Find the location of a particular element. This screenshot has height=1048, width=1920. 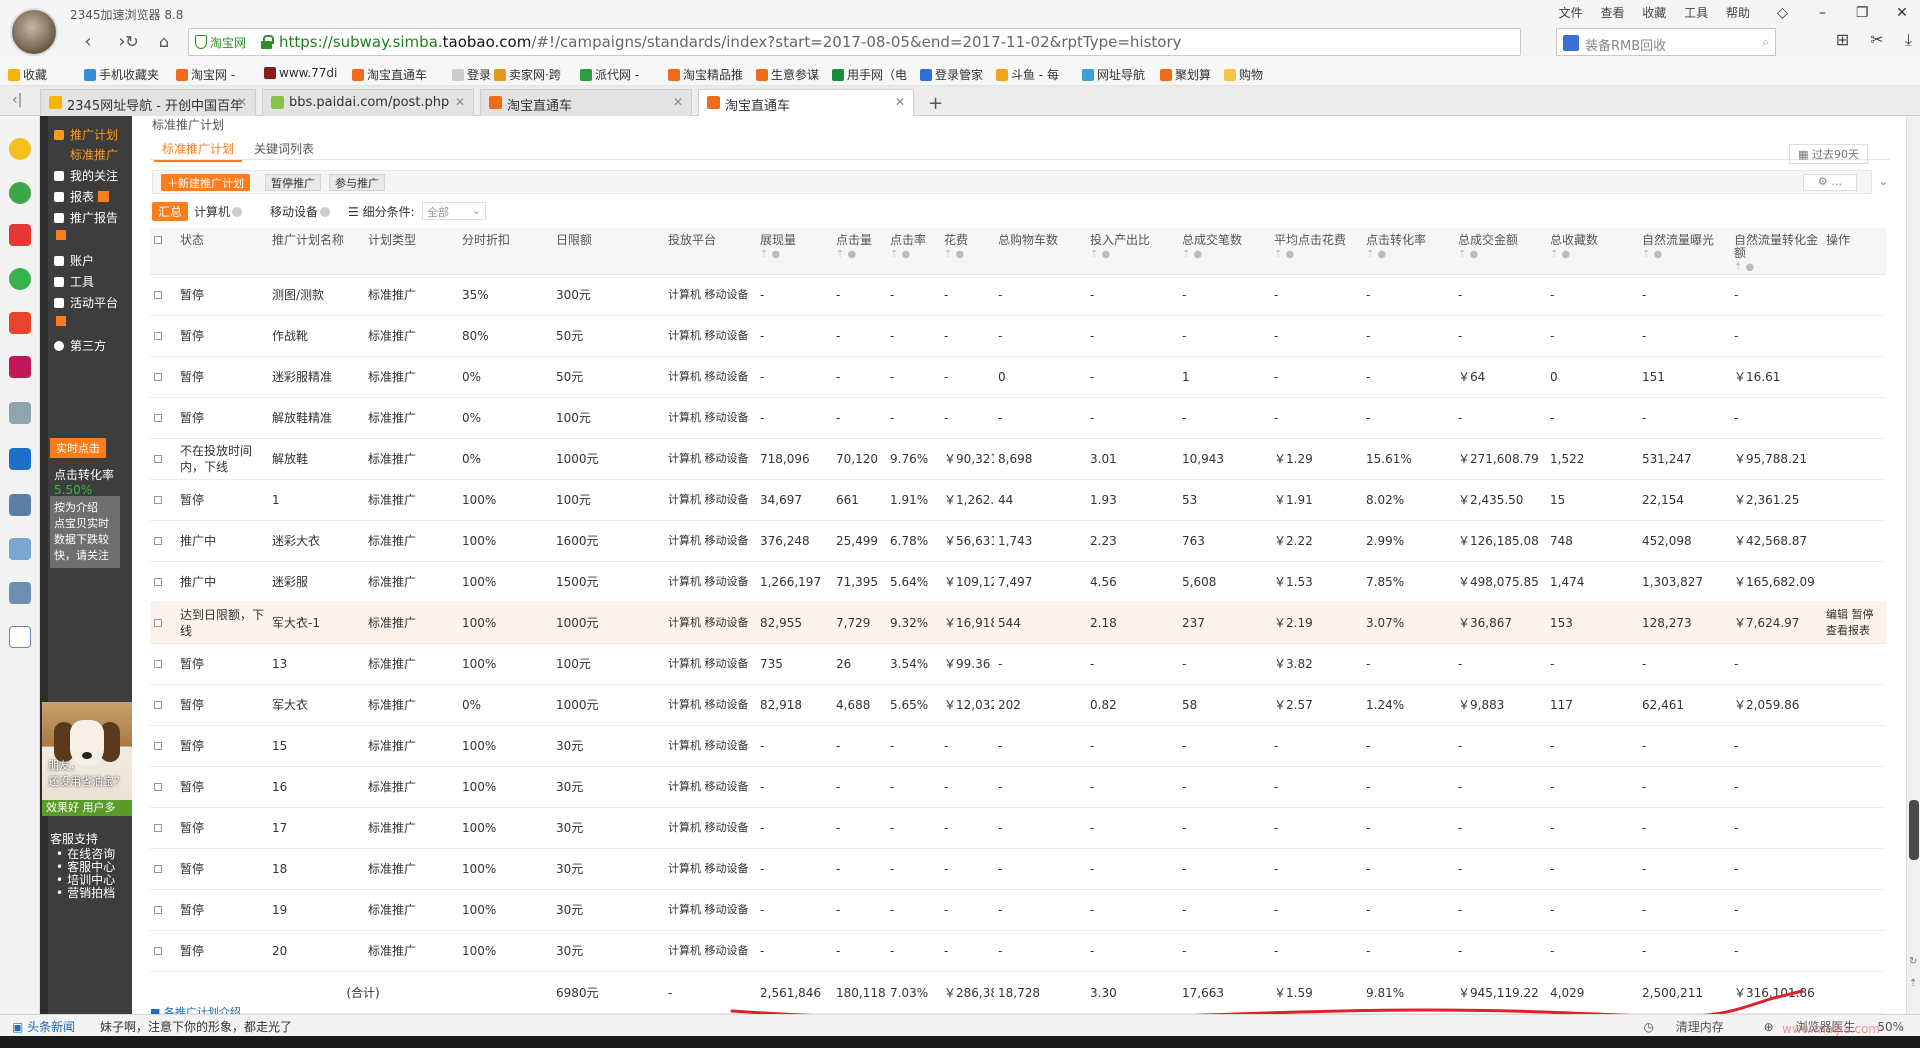

gamepad-icon is located at coordinates (20, 413).